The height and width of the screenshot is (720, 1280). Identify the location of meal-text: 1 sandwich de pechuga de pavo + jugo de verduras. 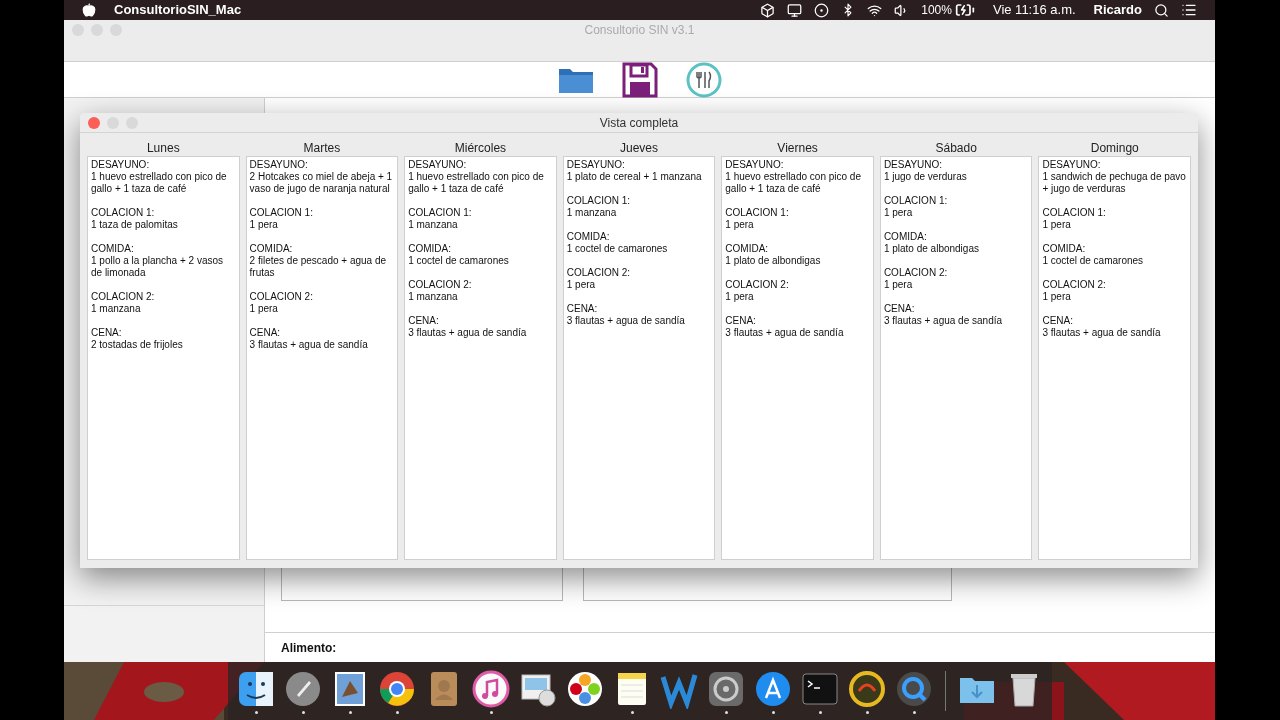
(1114, 183).